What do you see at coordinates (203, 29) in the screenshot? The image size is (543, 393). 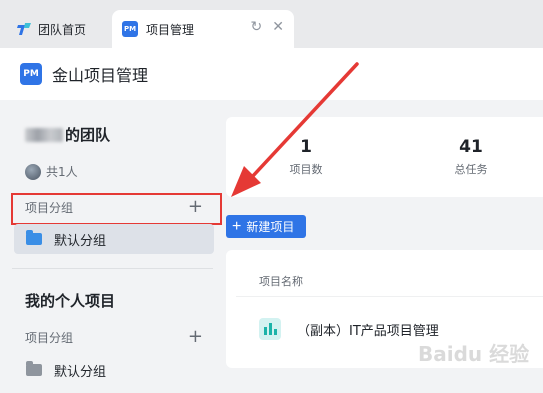 I see `tab-project-management: PM 项目管理 ↻ ✕` at bounding box center [203, 29].